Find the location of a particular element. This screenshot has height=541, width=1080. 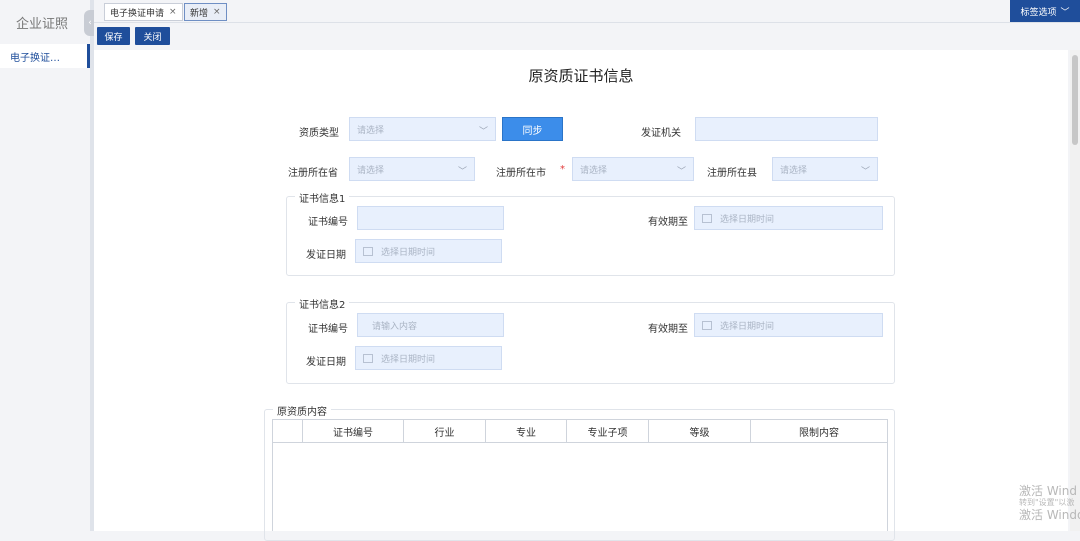

tab-bar: 电子换证申请 × 新增 × 标签选项 ﹀ is located at coordinates (587, 11).